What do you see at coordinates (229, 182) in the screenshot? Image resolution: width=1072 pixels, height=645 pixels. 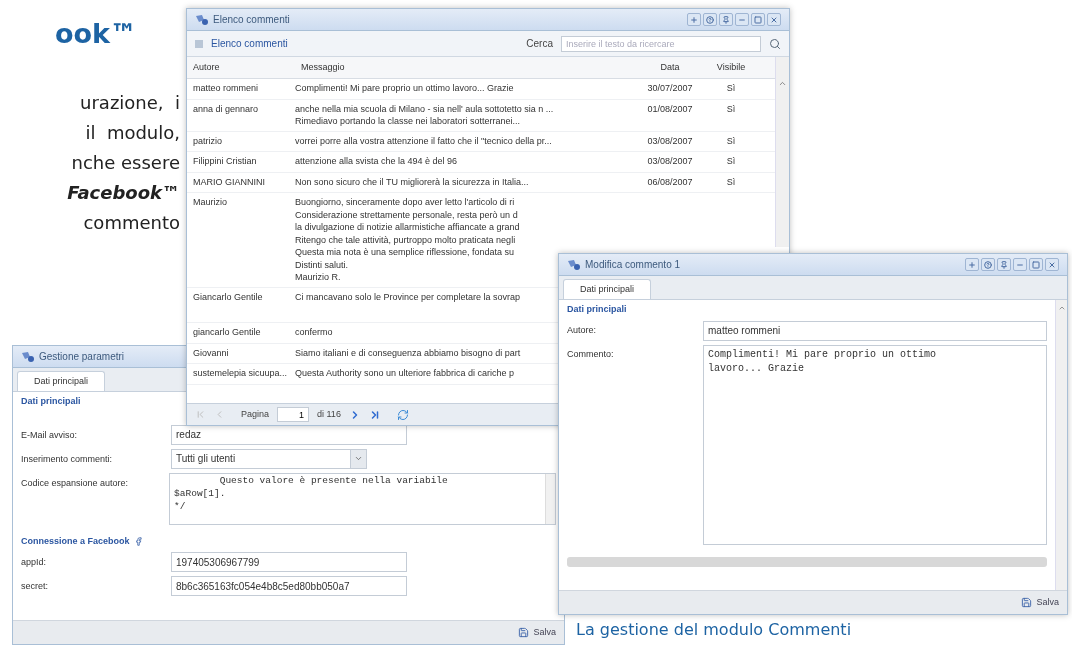 I see `author-cell-text: MARIO GIANNINI` at bounding box center [229, 182].